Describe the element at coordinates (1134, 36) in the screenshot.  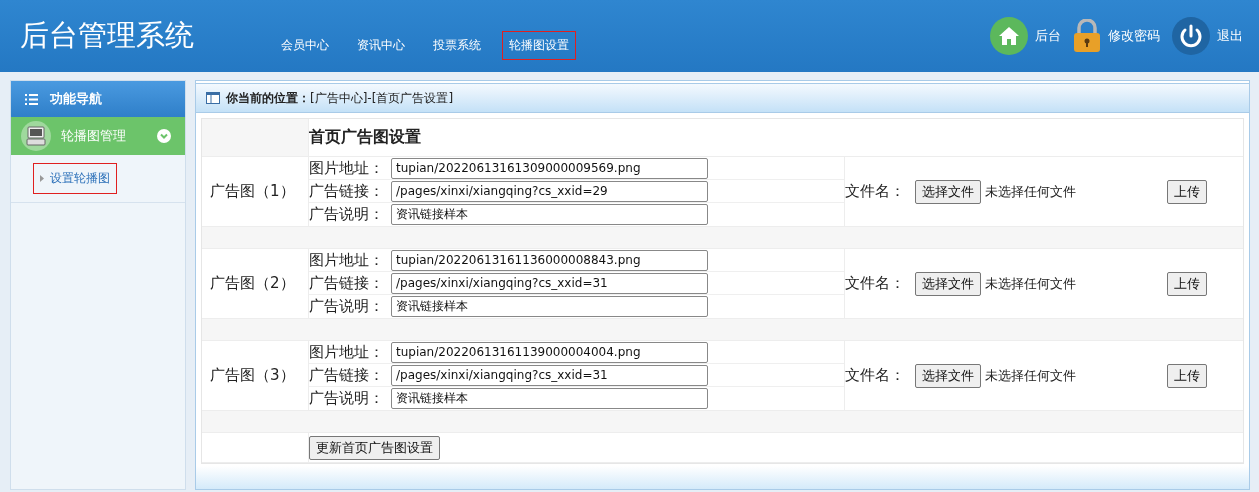
I see `header-link: 修改密码` at that location.